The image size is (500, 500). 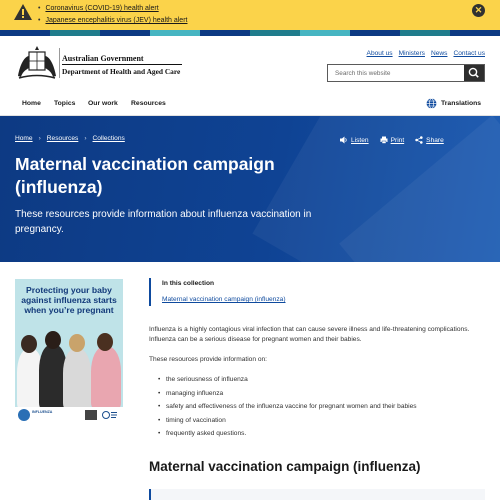 I want to click on speaker-icon, so click(x=343, y=140).